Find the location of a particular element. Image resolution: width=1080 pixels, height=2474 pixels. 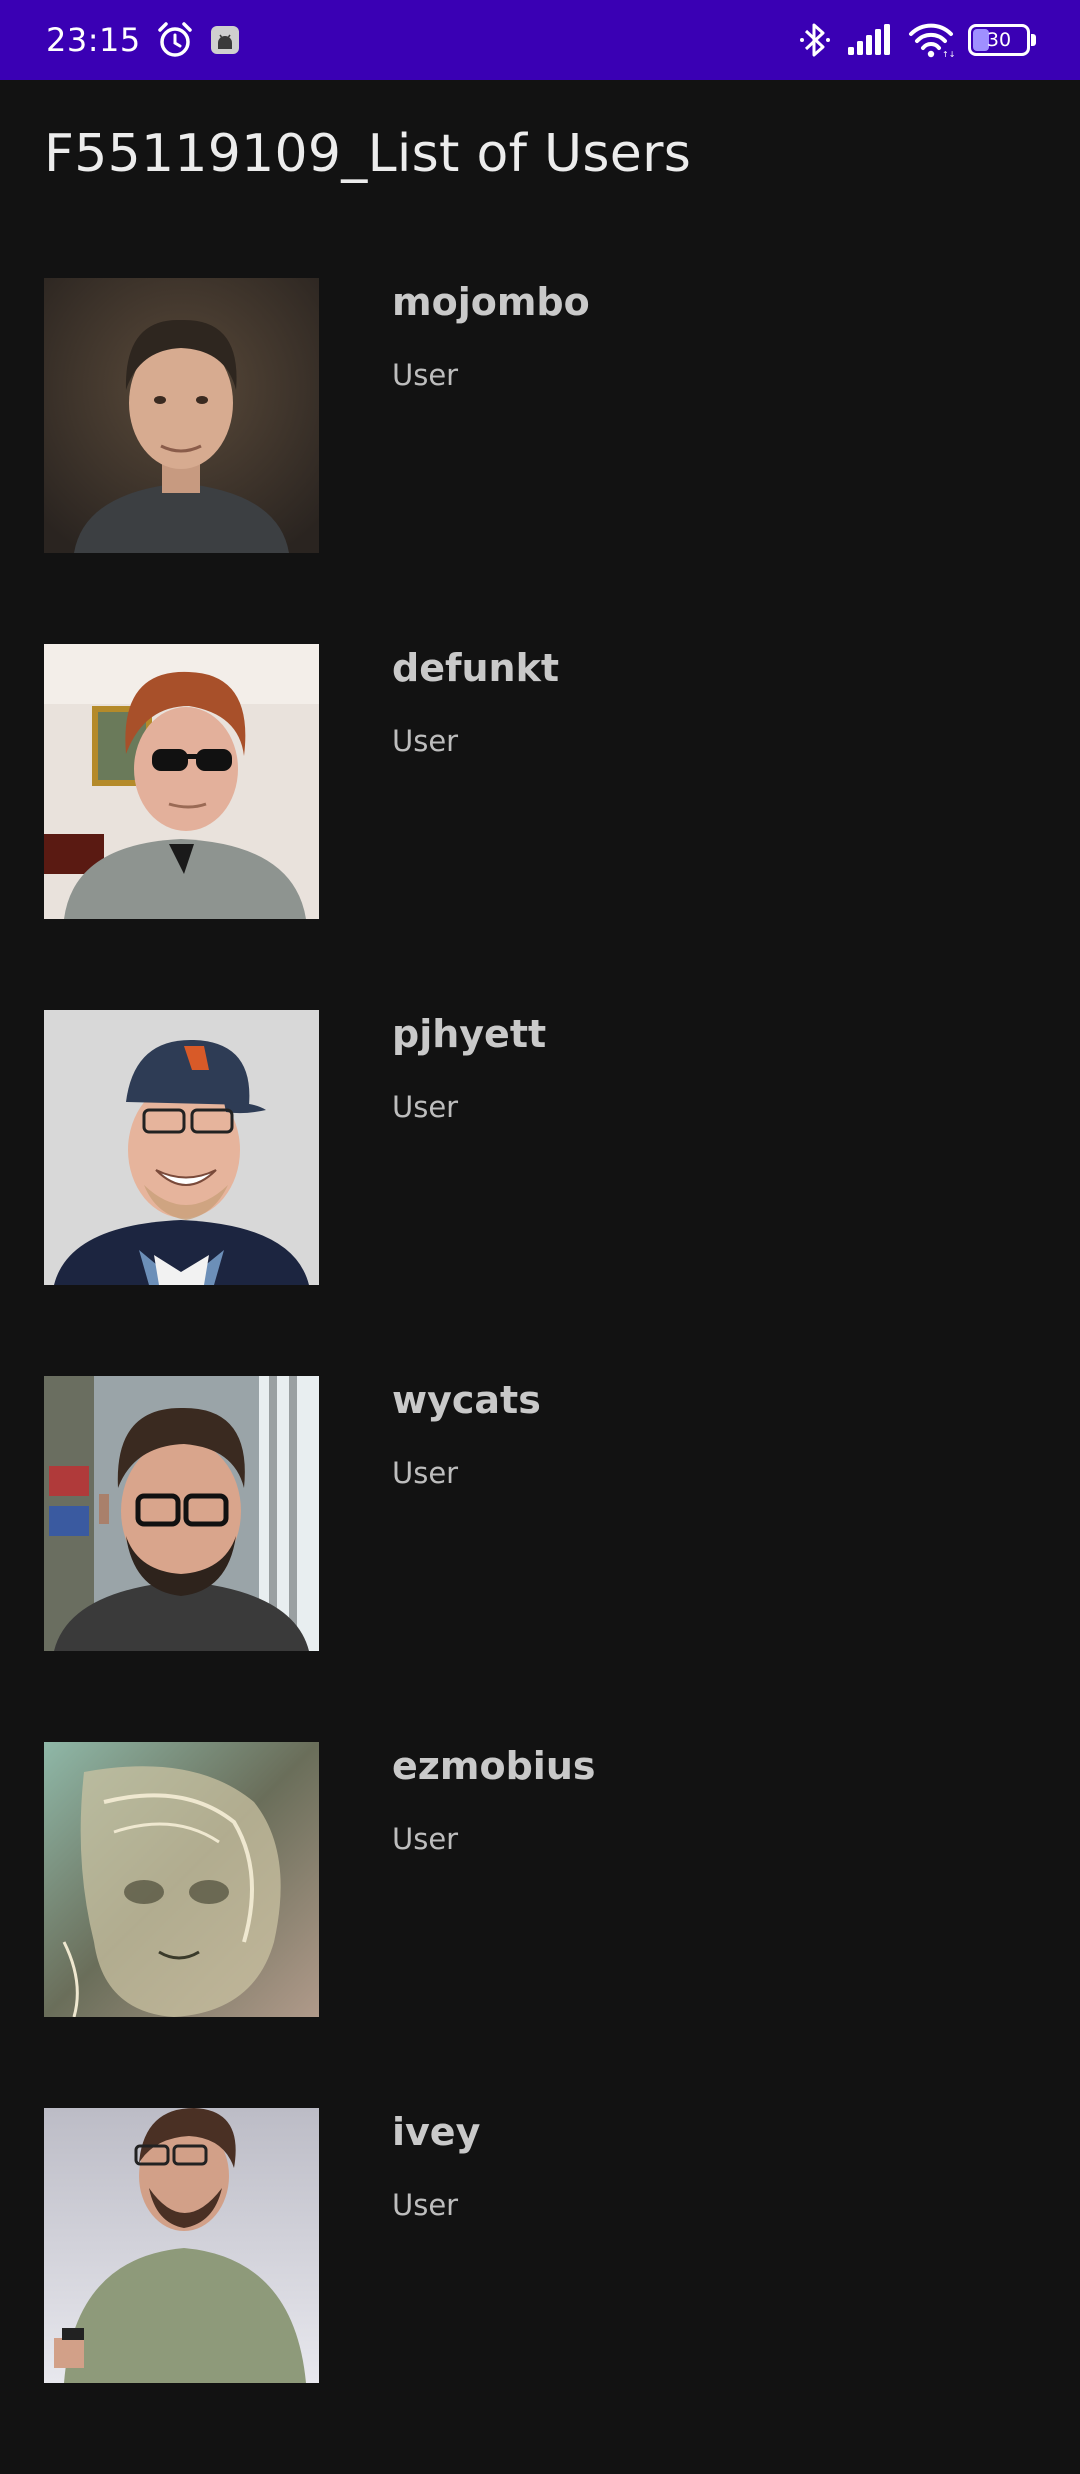

user-name: defunkt is located at coordinates (476, 668).